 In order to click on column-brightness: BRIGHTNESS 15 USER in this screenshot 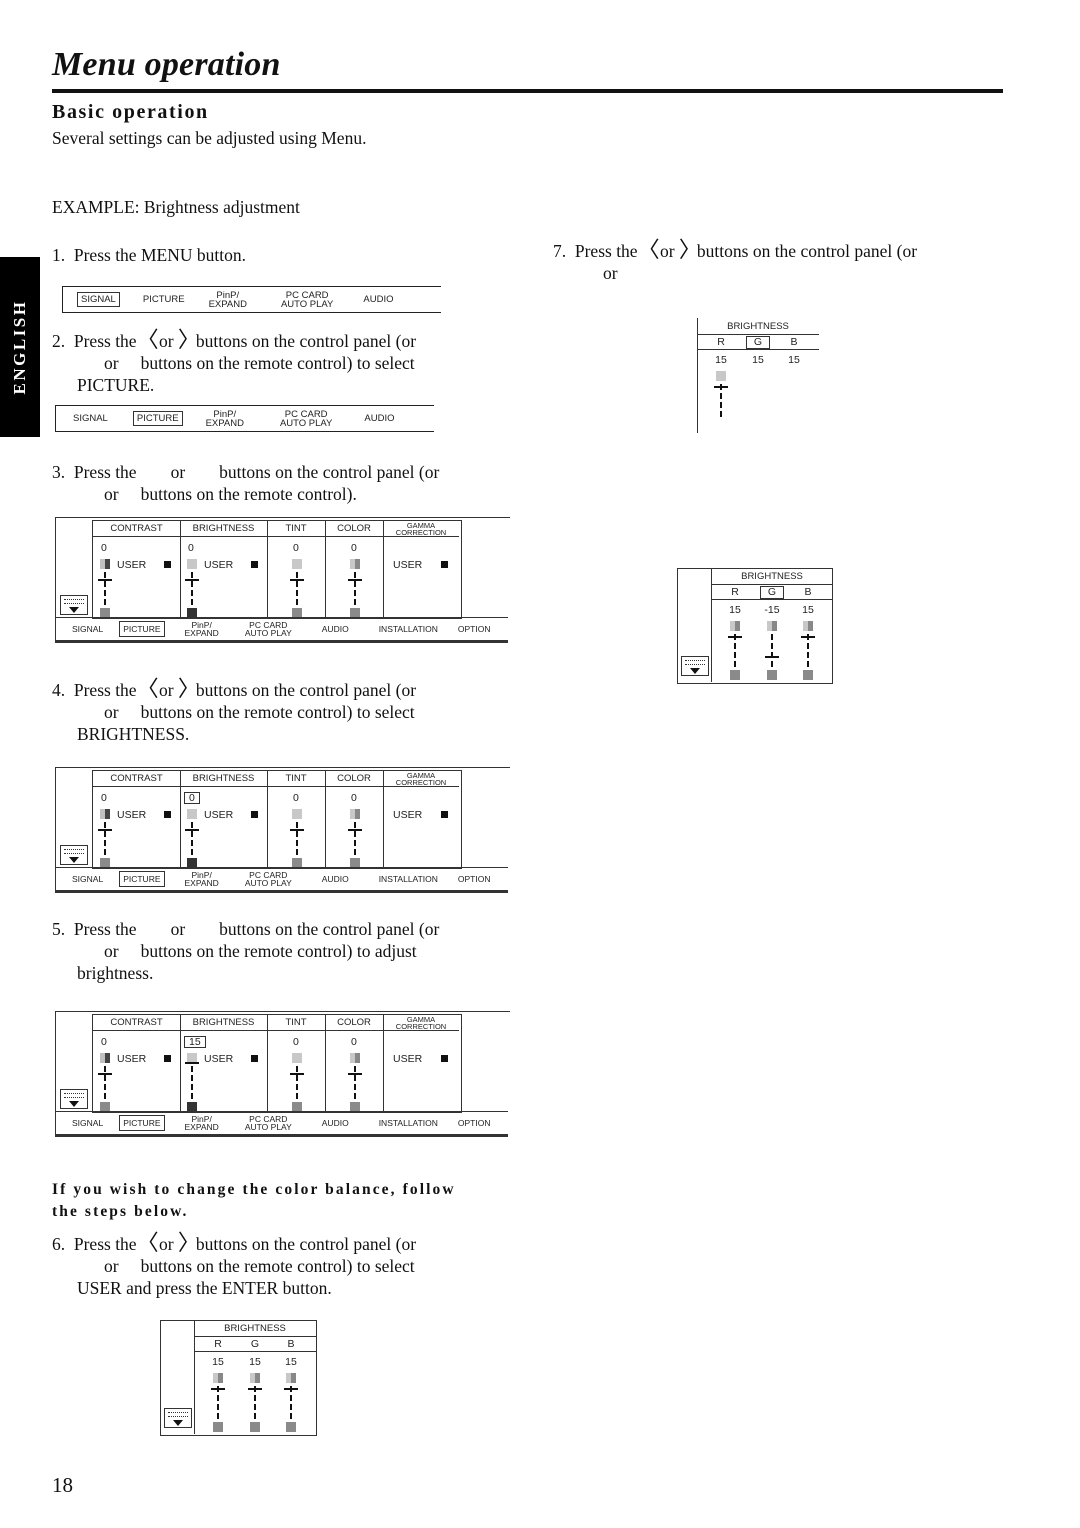, I will do `click(224, 1063)`.